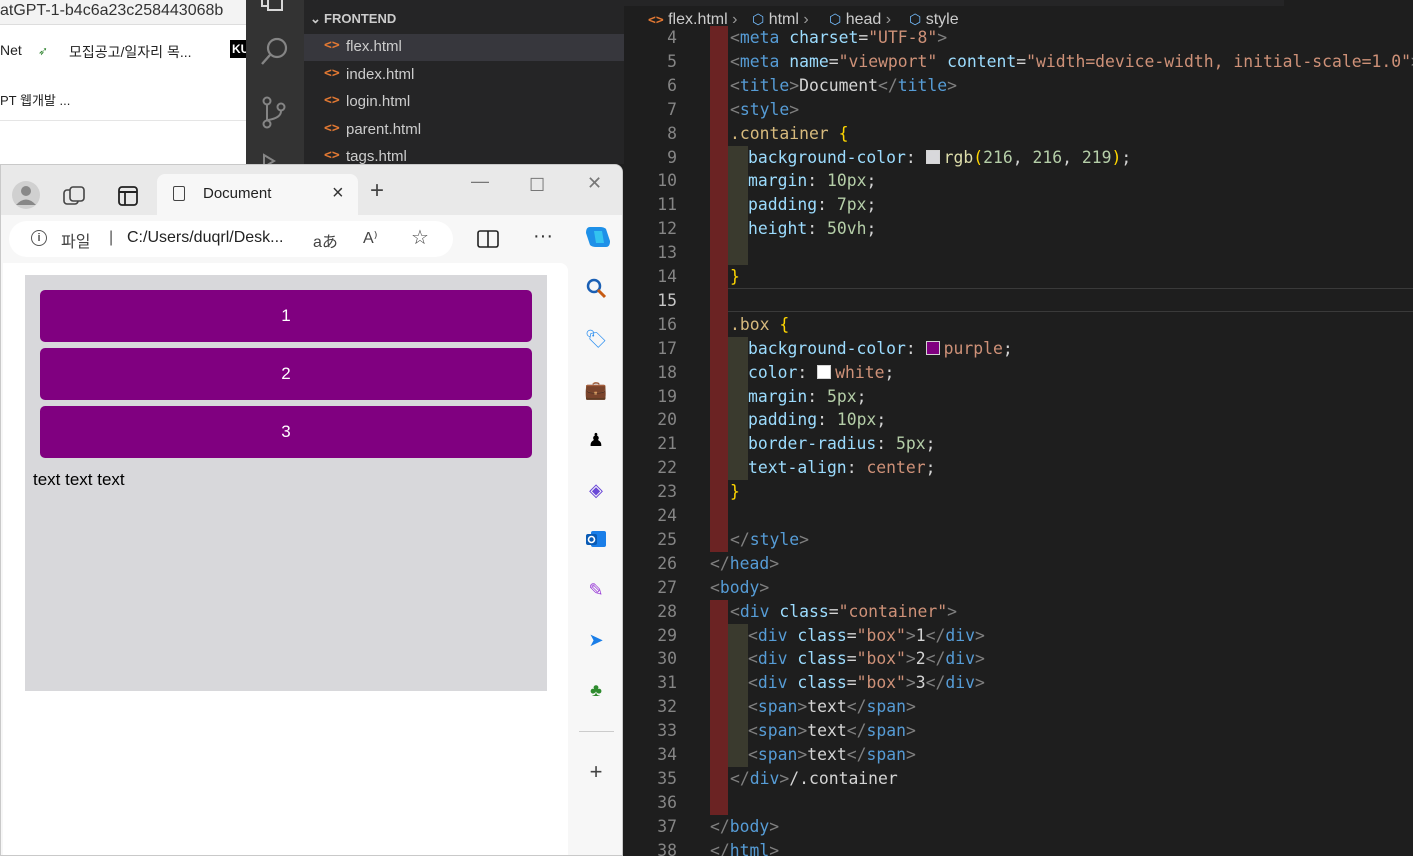 This screenshot has width=1413, height=856. I want to click on copilot-icon, so click(597, 237).